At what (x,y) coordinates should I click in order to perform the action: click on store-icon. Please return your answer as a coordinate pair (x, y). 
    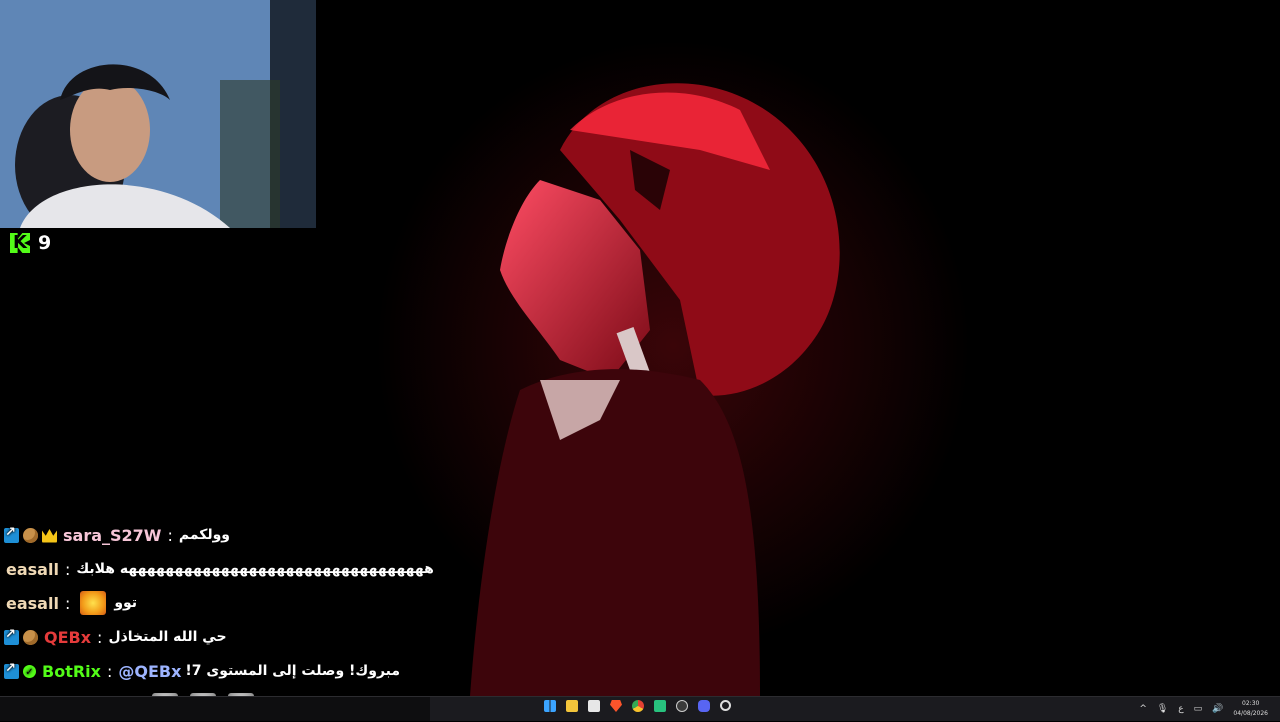
    Looking at the image, I should click on (594, 706).